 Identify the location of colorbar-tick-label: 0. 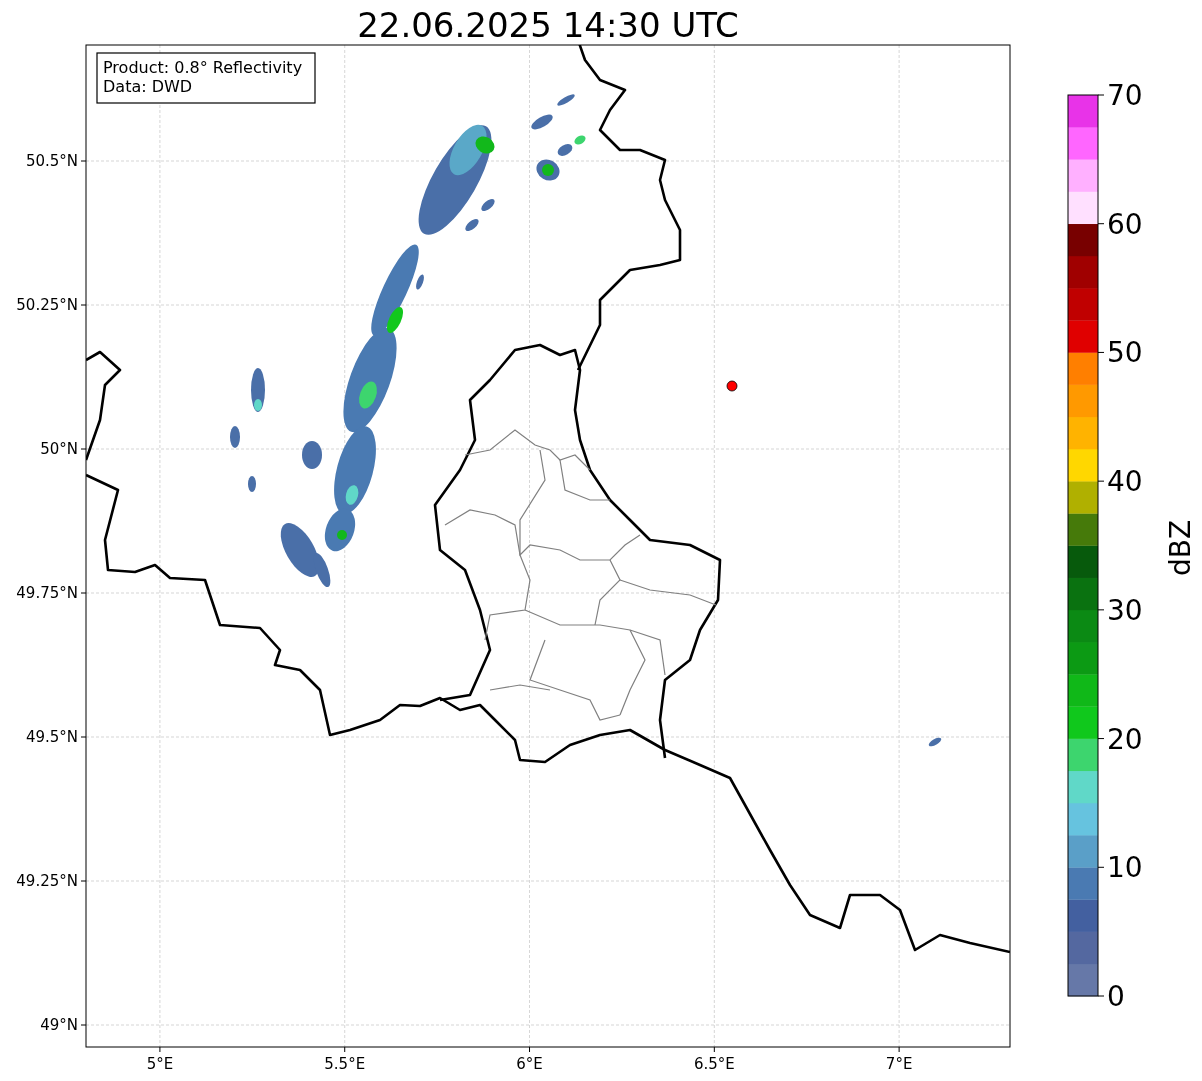
(1116, 996).